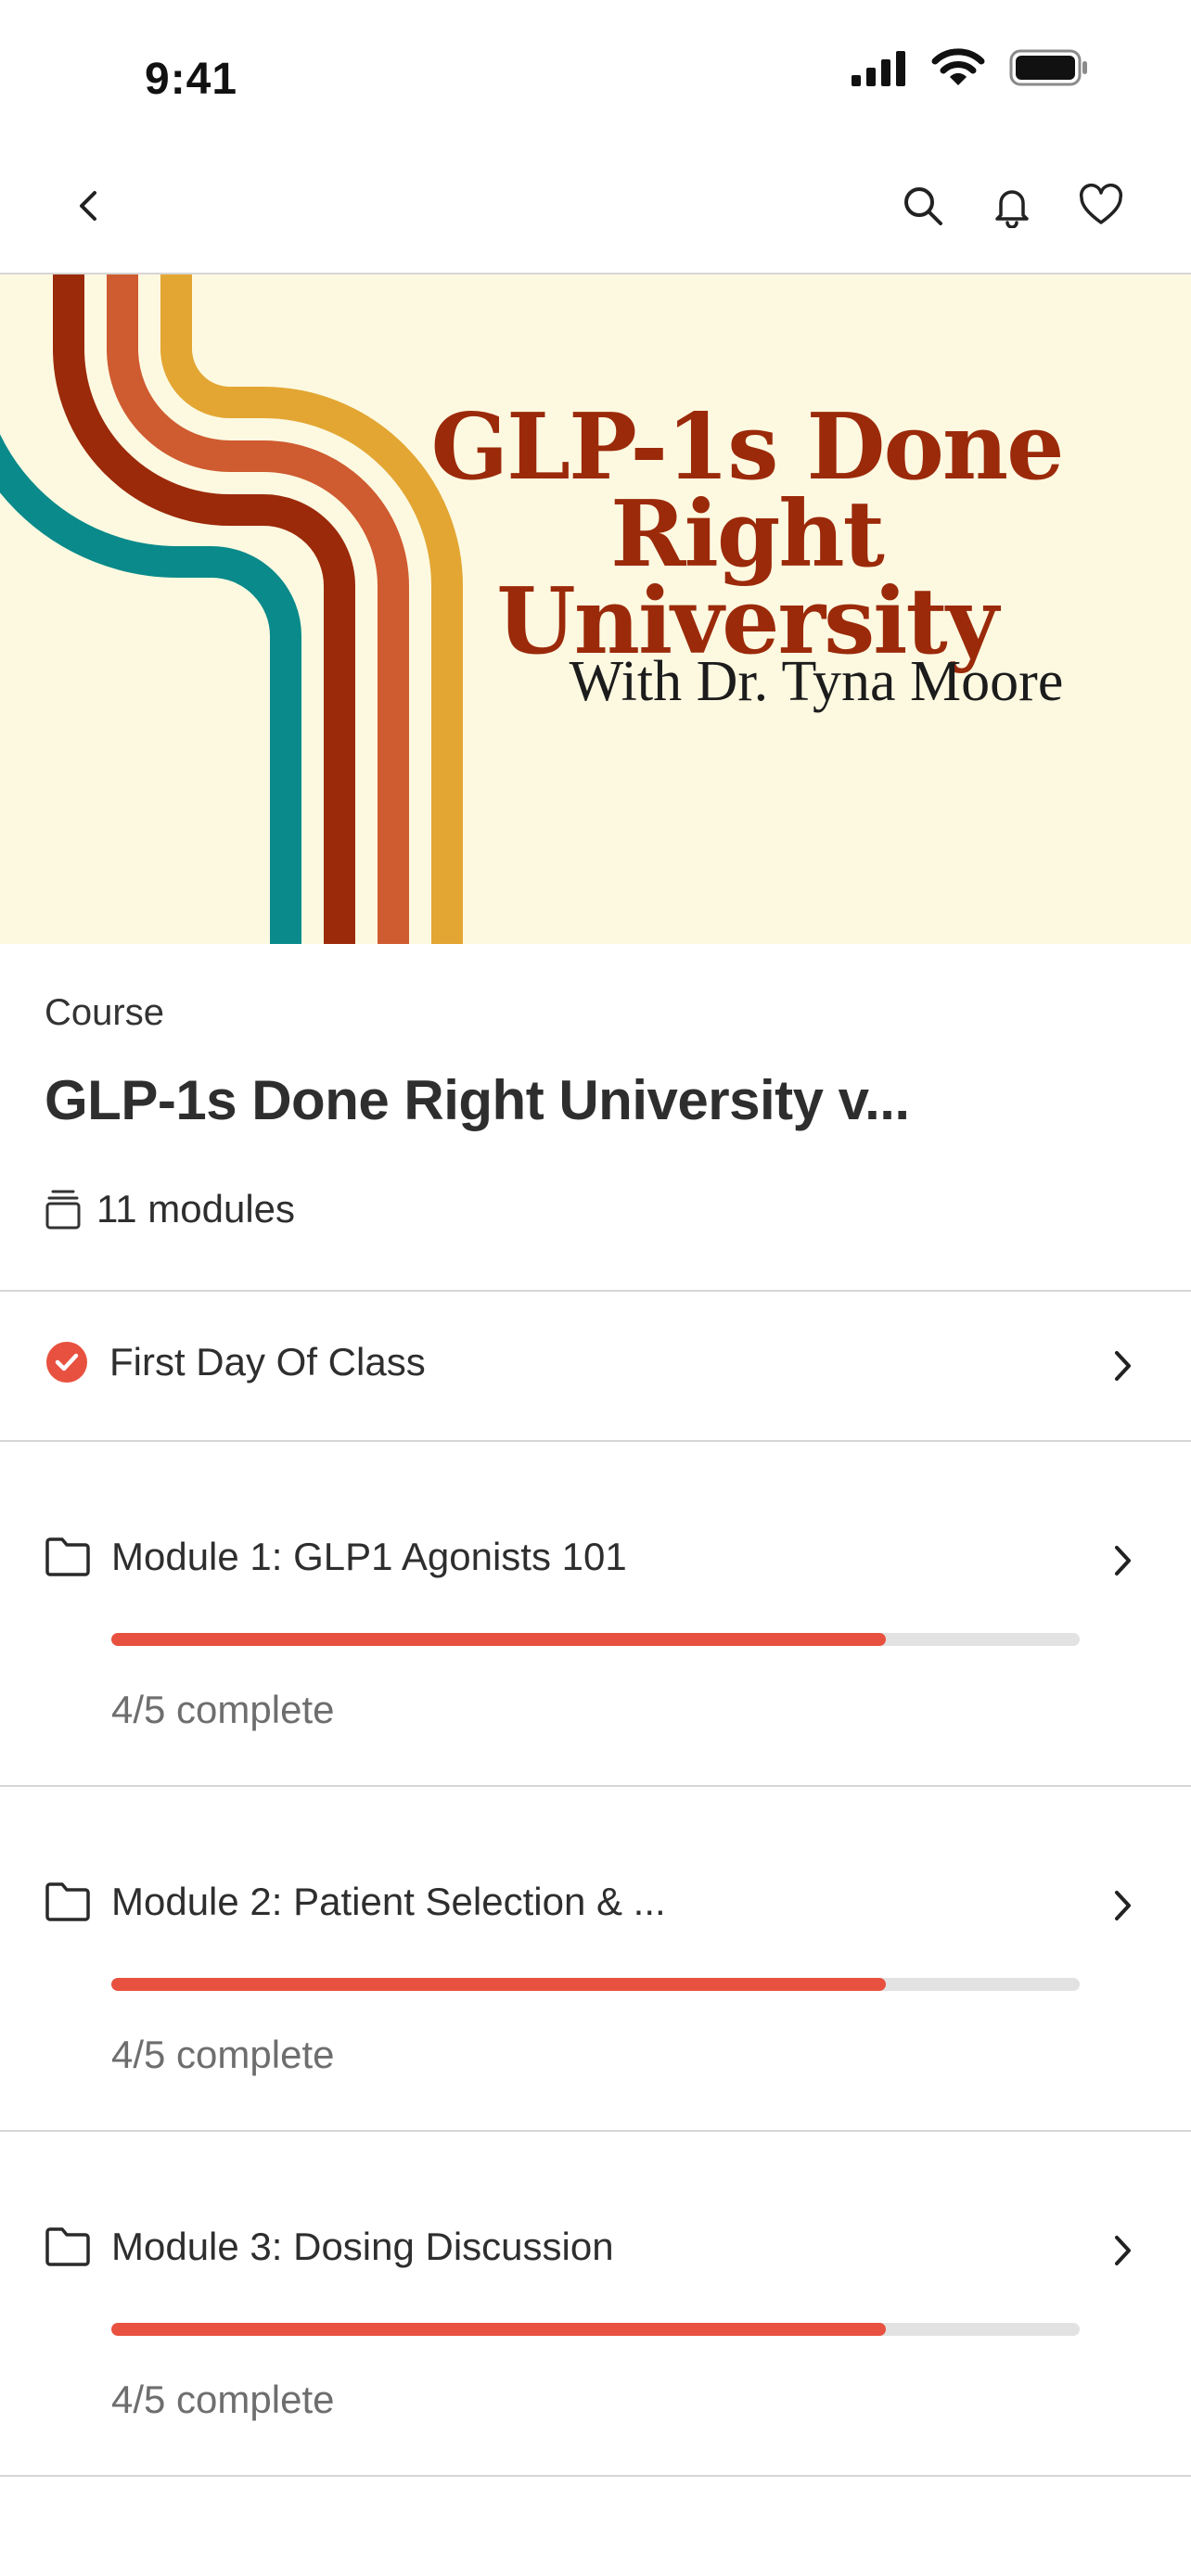  I want to click on list-item-label: First Day Of Class, so click(267, 1362).